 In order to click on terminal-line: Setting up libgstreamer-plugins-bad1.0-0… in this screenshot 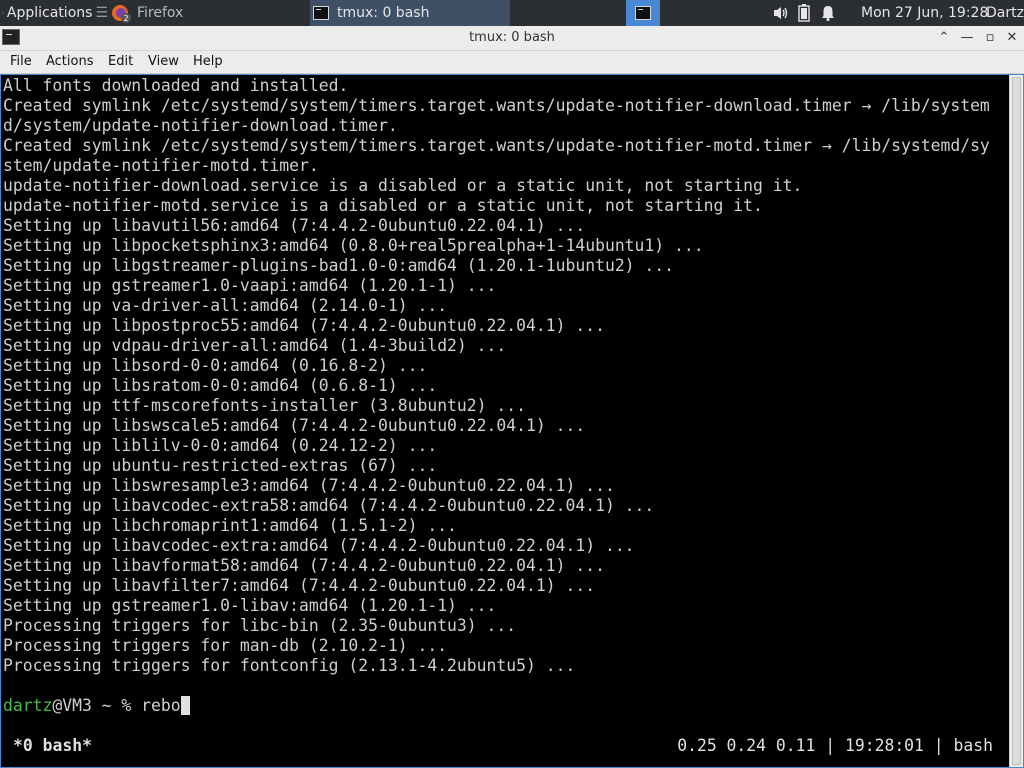, I will do `click(339, 265)`.